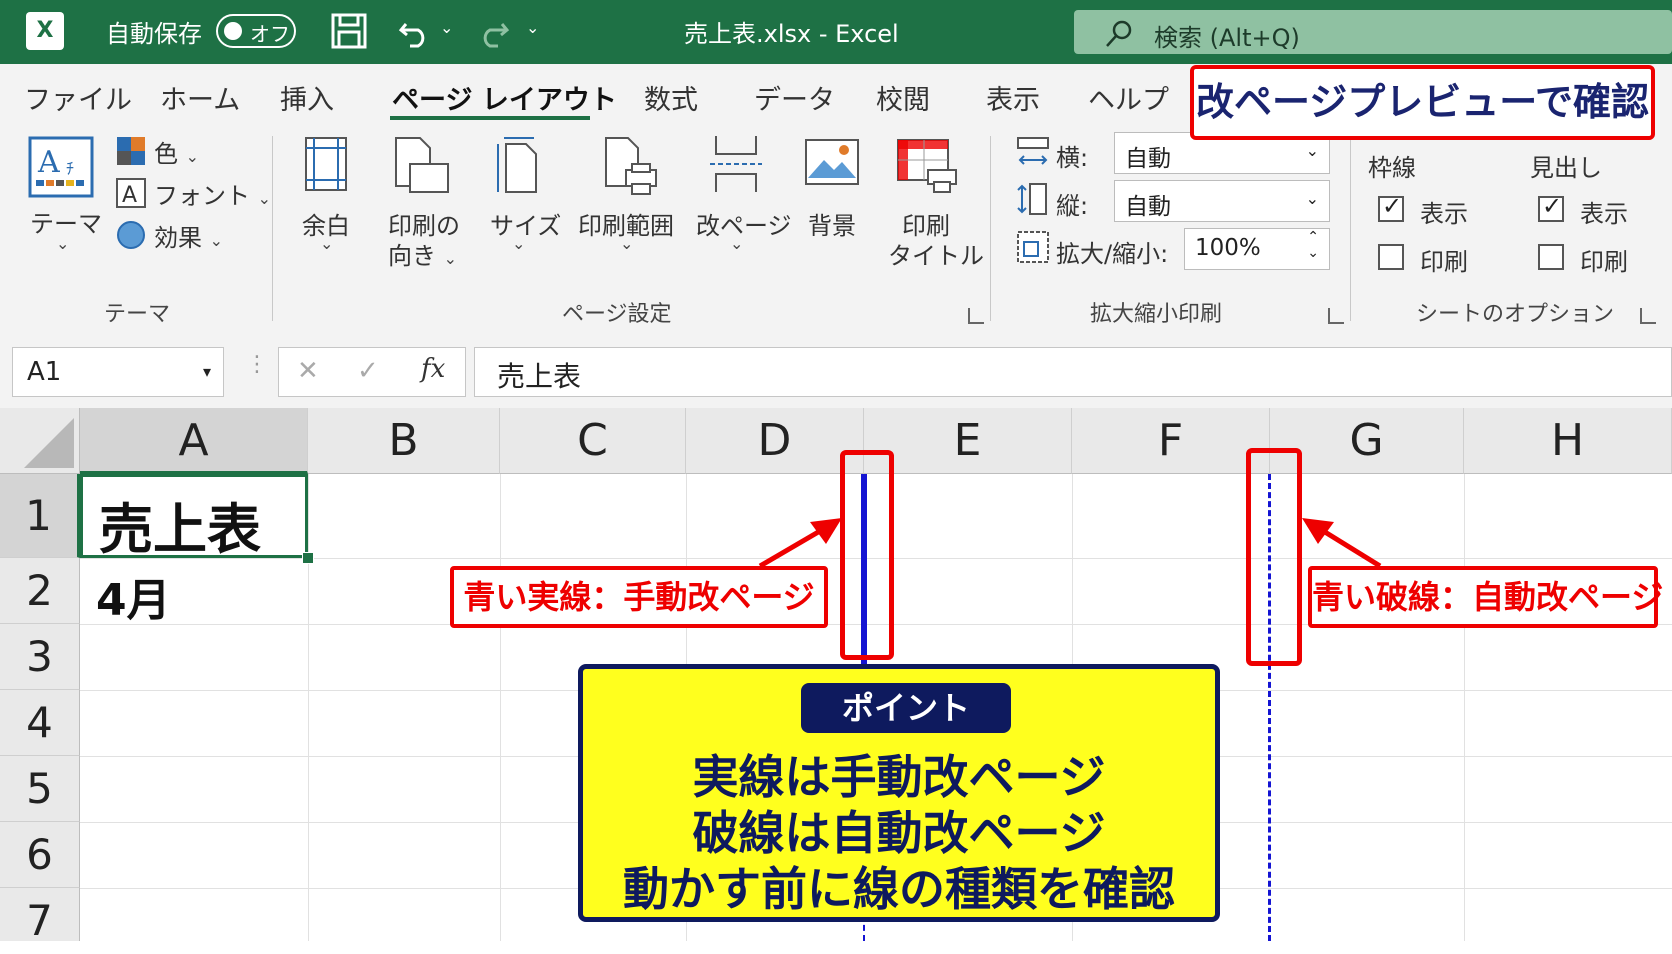 This screenshot has width=1672, height=954. I want to click on callout-page-break-preview: 改ページプレビューで確認, so click(1422, 102).